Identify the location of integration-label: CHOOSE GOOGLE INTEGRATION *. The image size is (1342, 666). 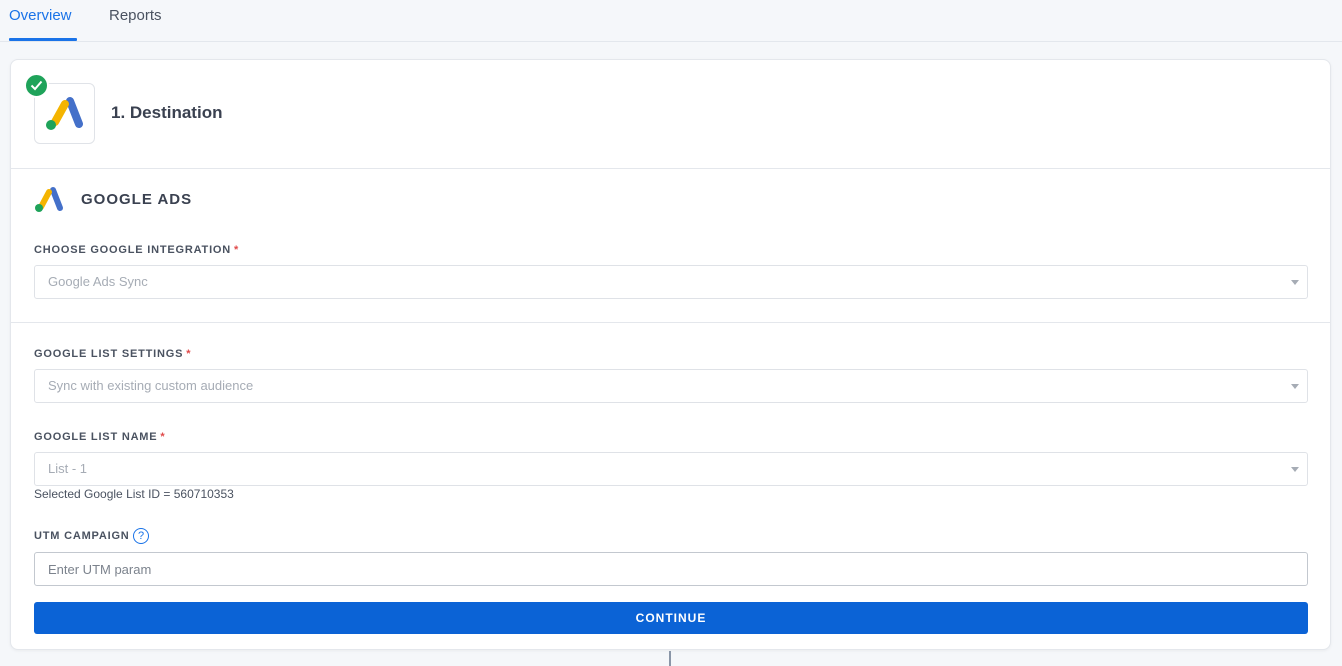
(136, 250).